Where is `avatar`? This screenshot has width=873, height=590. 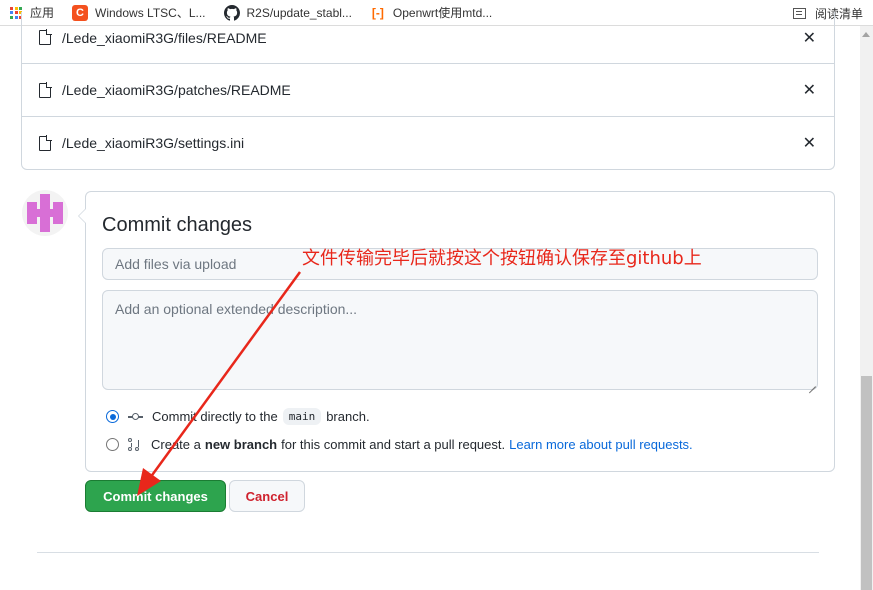 avatar is located at coordinates (45, 213).